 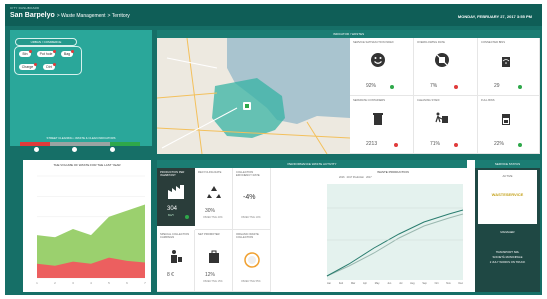 What do you see at coordinates (382, 125) in the screenshot?
I see `indicator-card-containers: SEPARATE CONTAINERS 2213` at bounding box center [382, 125].